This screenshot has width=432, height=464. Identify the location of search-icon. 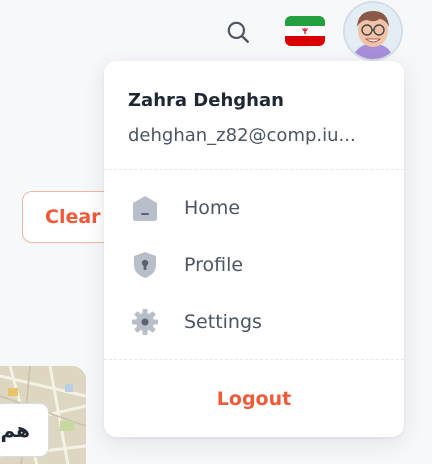
(238, 32).